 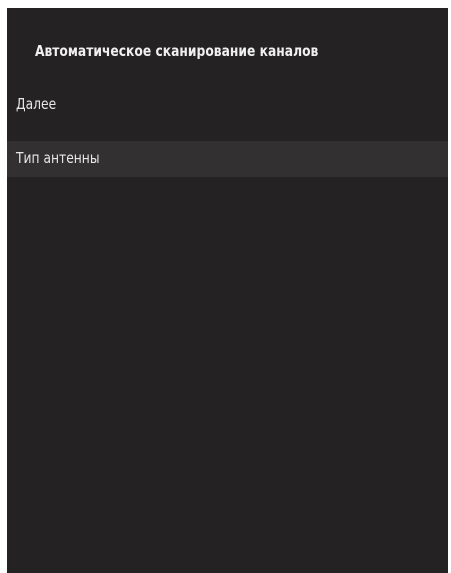 What do you see at coordinates (36, 104) in the screenshot?
I see `menu-item-label: Далее` at bounding box center [36, 104].